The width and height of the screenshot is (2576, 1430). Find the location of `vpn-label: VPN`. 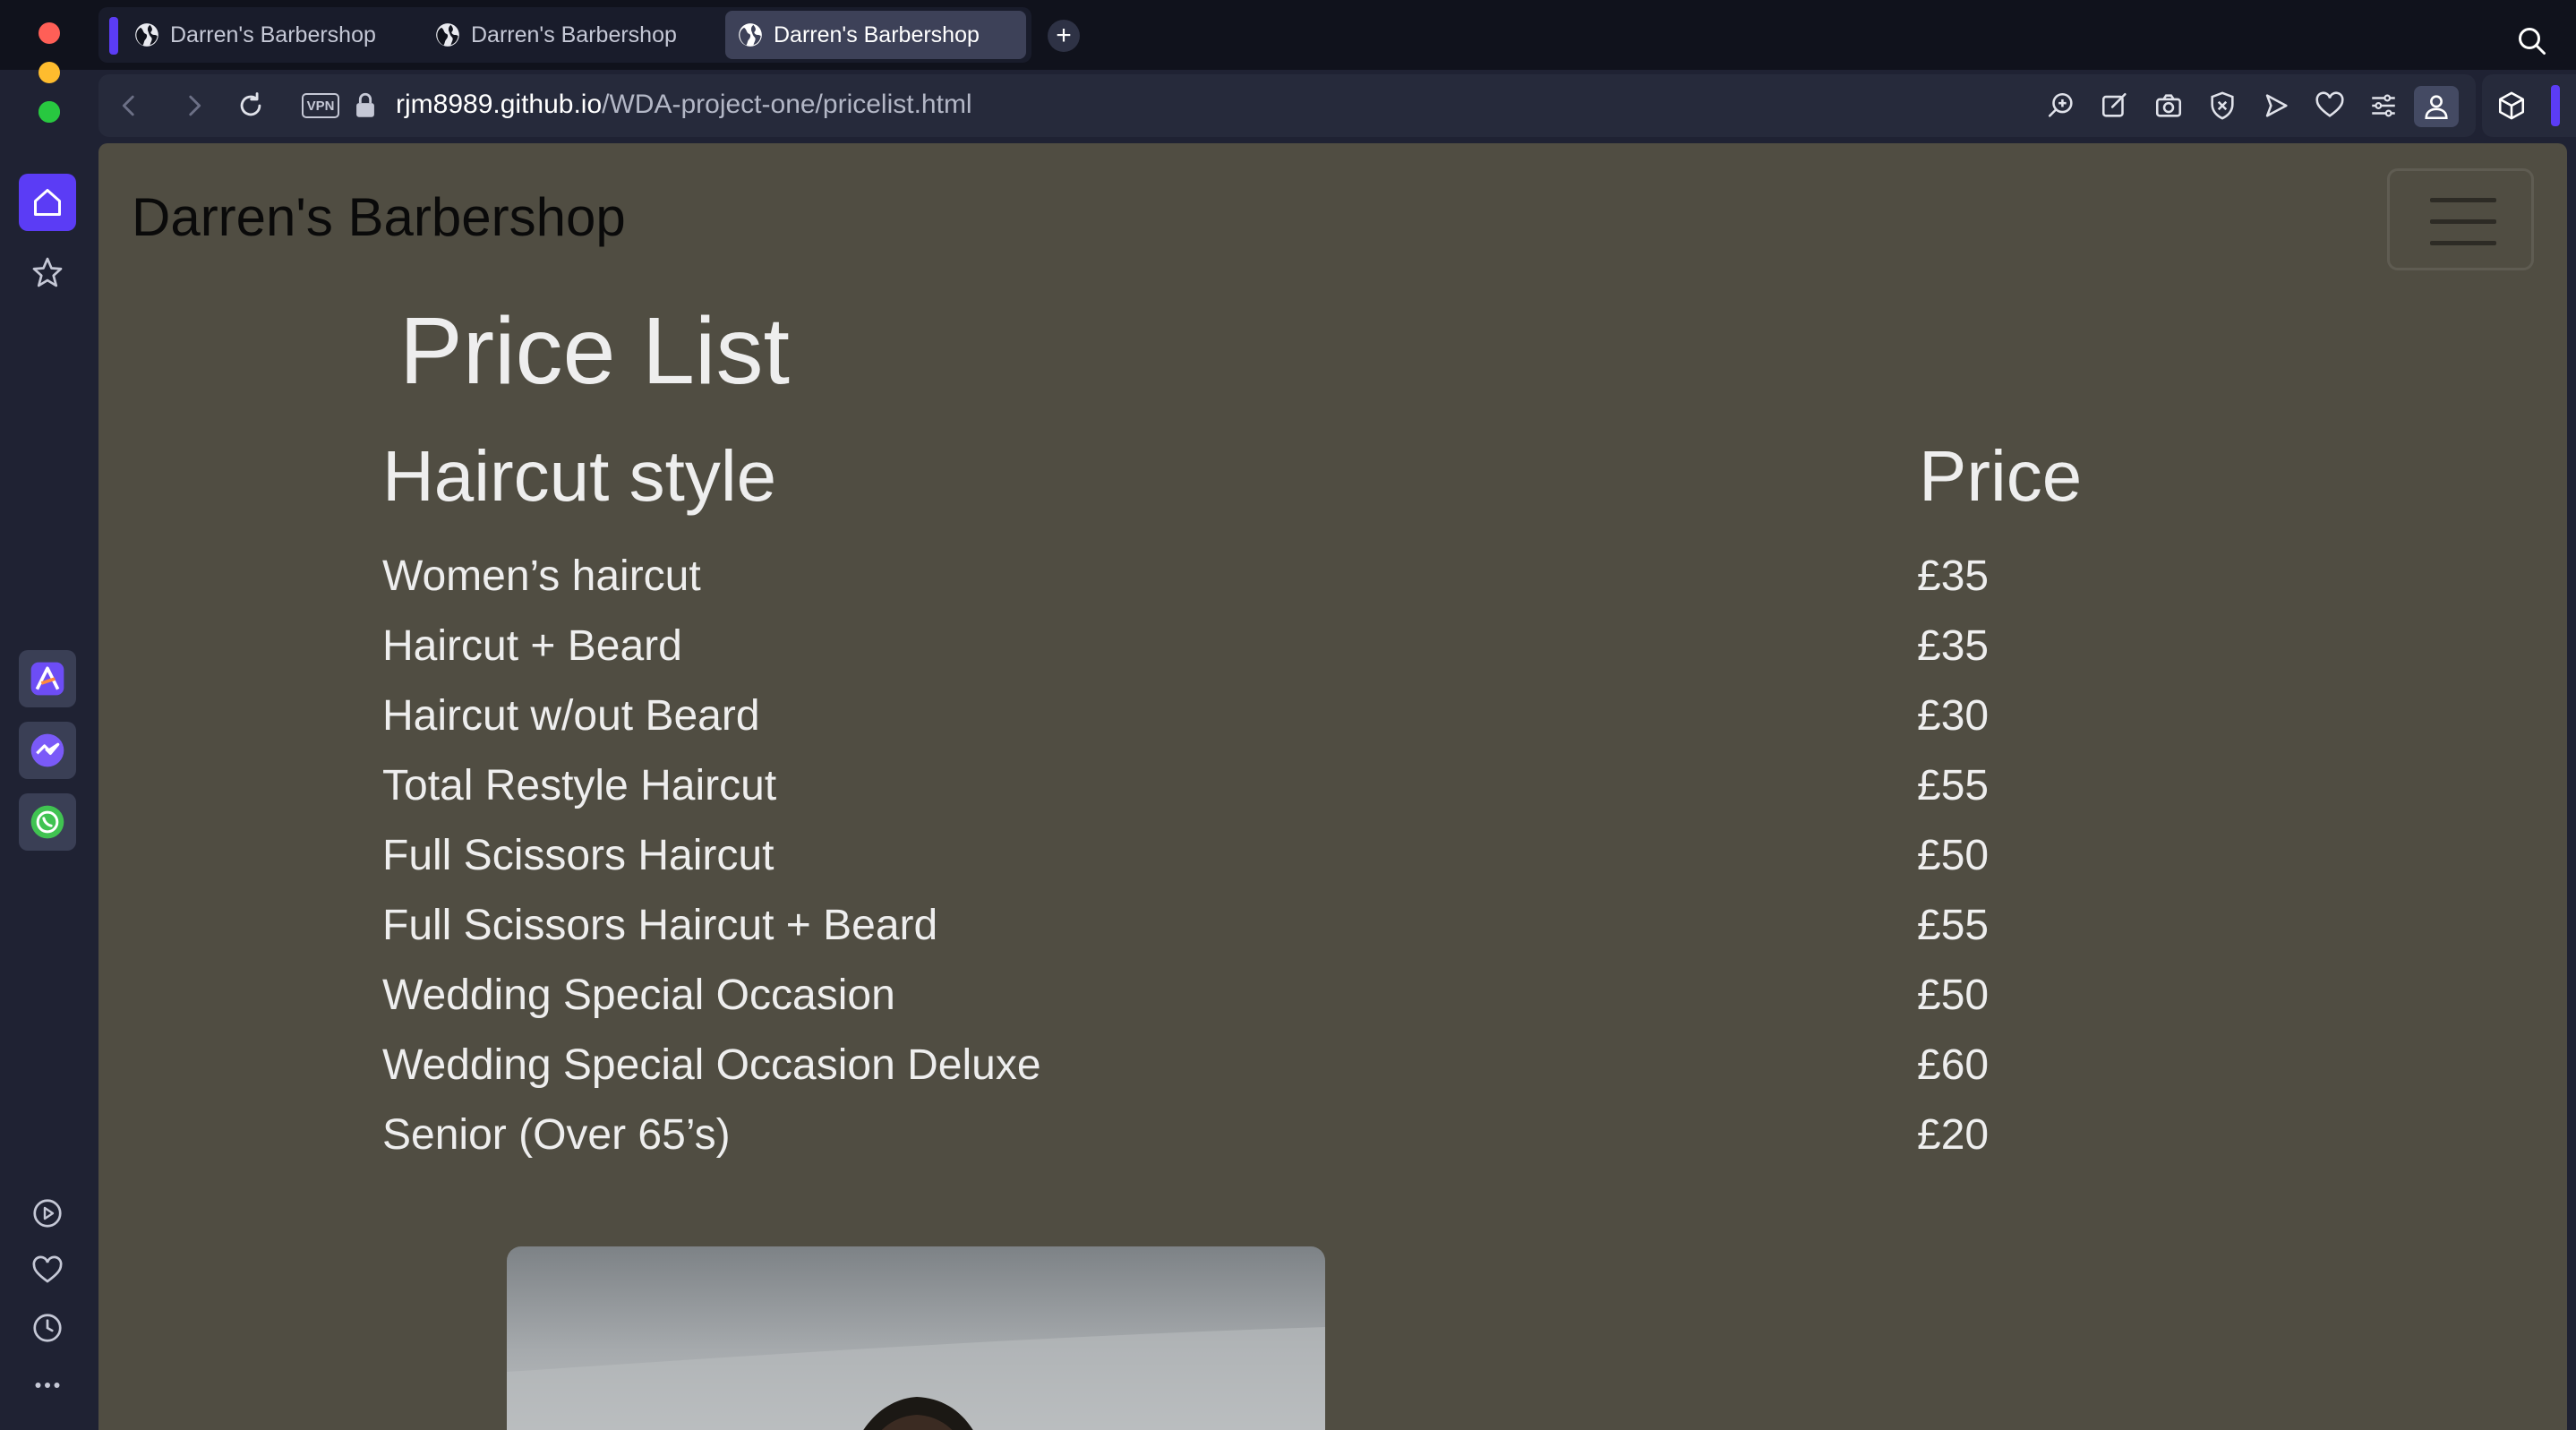

vpn-label: VPN is located at coordinates (320, 106).